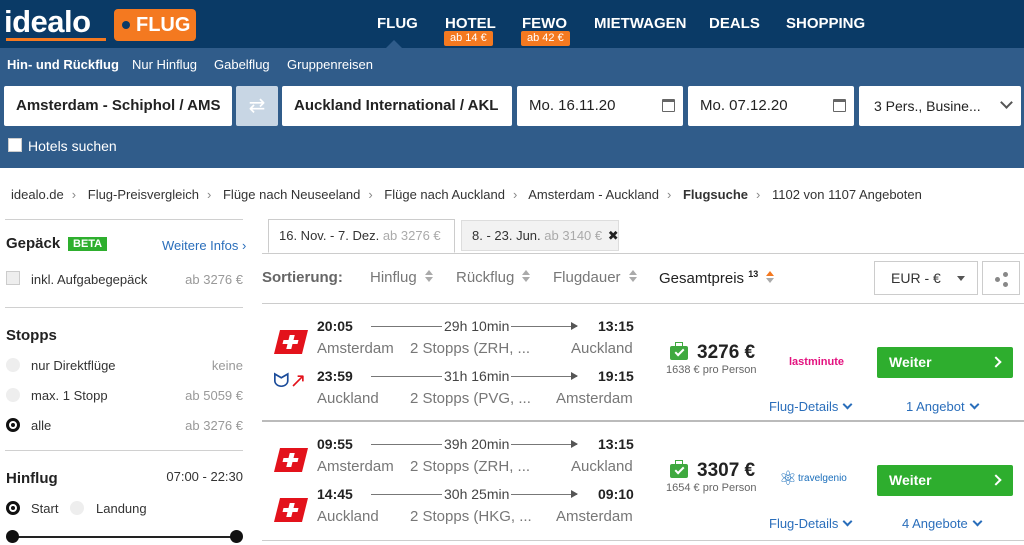 This screenshot has height=545, width=1024. What do you see at coordinates (126, 25) in the screenshot?
I see `tag-hole-icon` at bounding box center [126, 25].